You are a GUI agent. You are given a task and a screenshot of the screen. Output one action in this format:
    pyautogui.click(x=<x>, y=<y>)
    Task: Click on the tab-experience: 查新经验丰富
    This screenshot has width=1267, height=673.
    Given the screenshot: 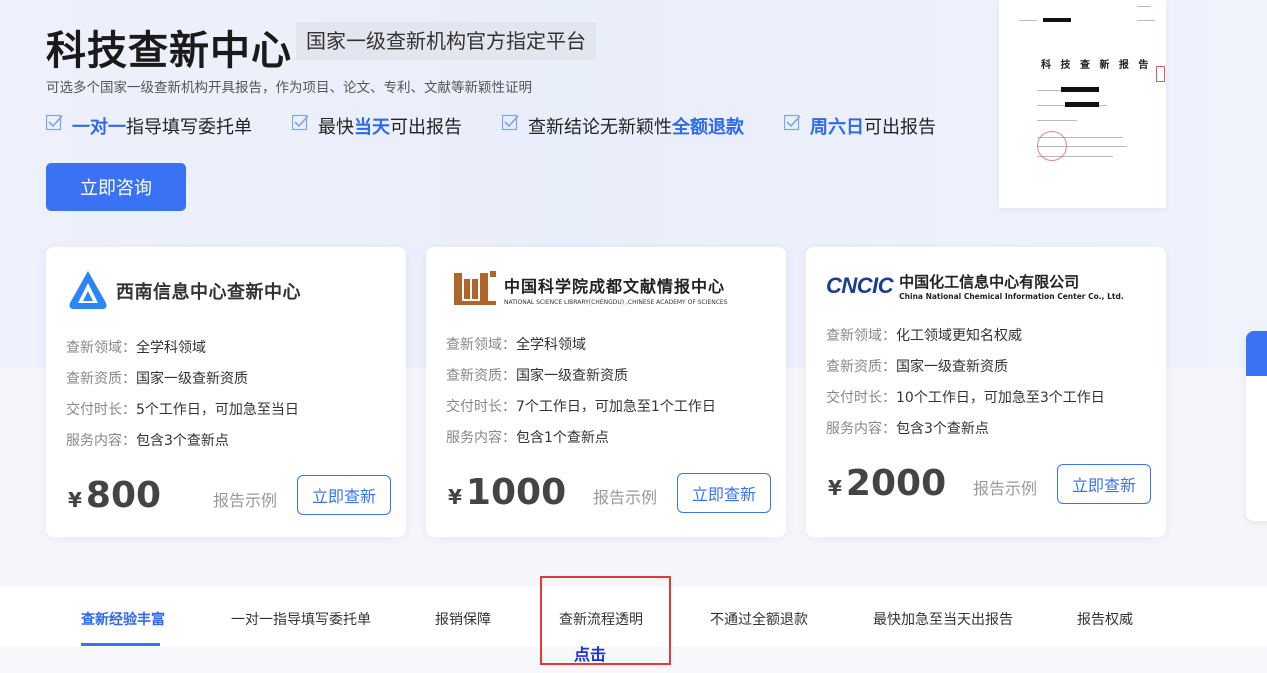 What is the action you would take?
    pyautogui.click(x=123, y=619)
    